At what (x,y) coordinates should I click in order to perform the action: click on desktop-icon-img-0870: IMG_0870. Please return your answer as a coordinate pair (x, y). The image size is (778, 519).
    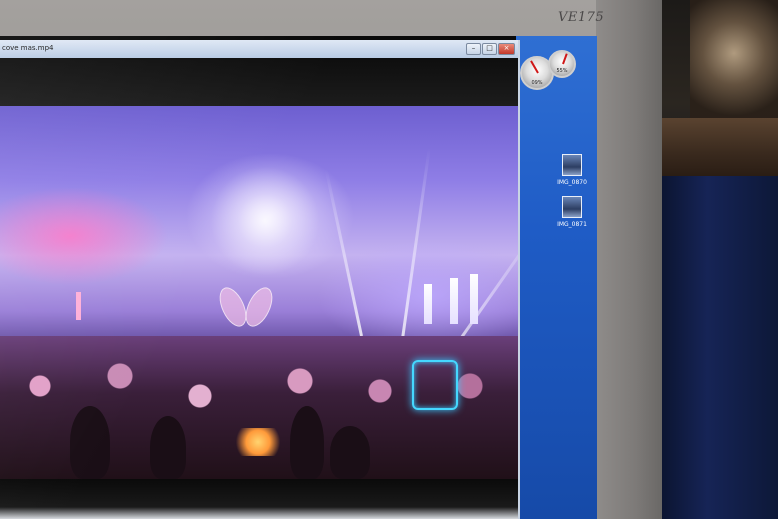
    Looking at the image, I should click on (572, 170).